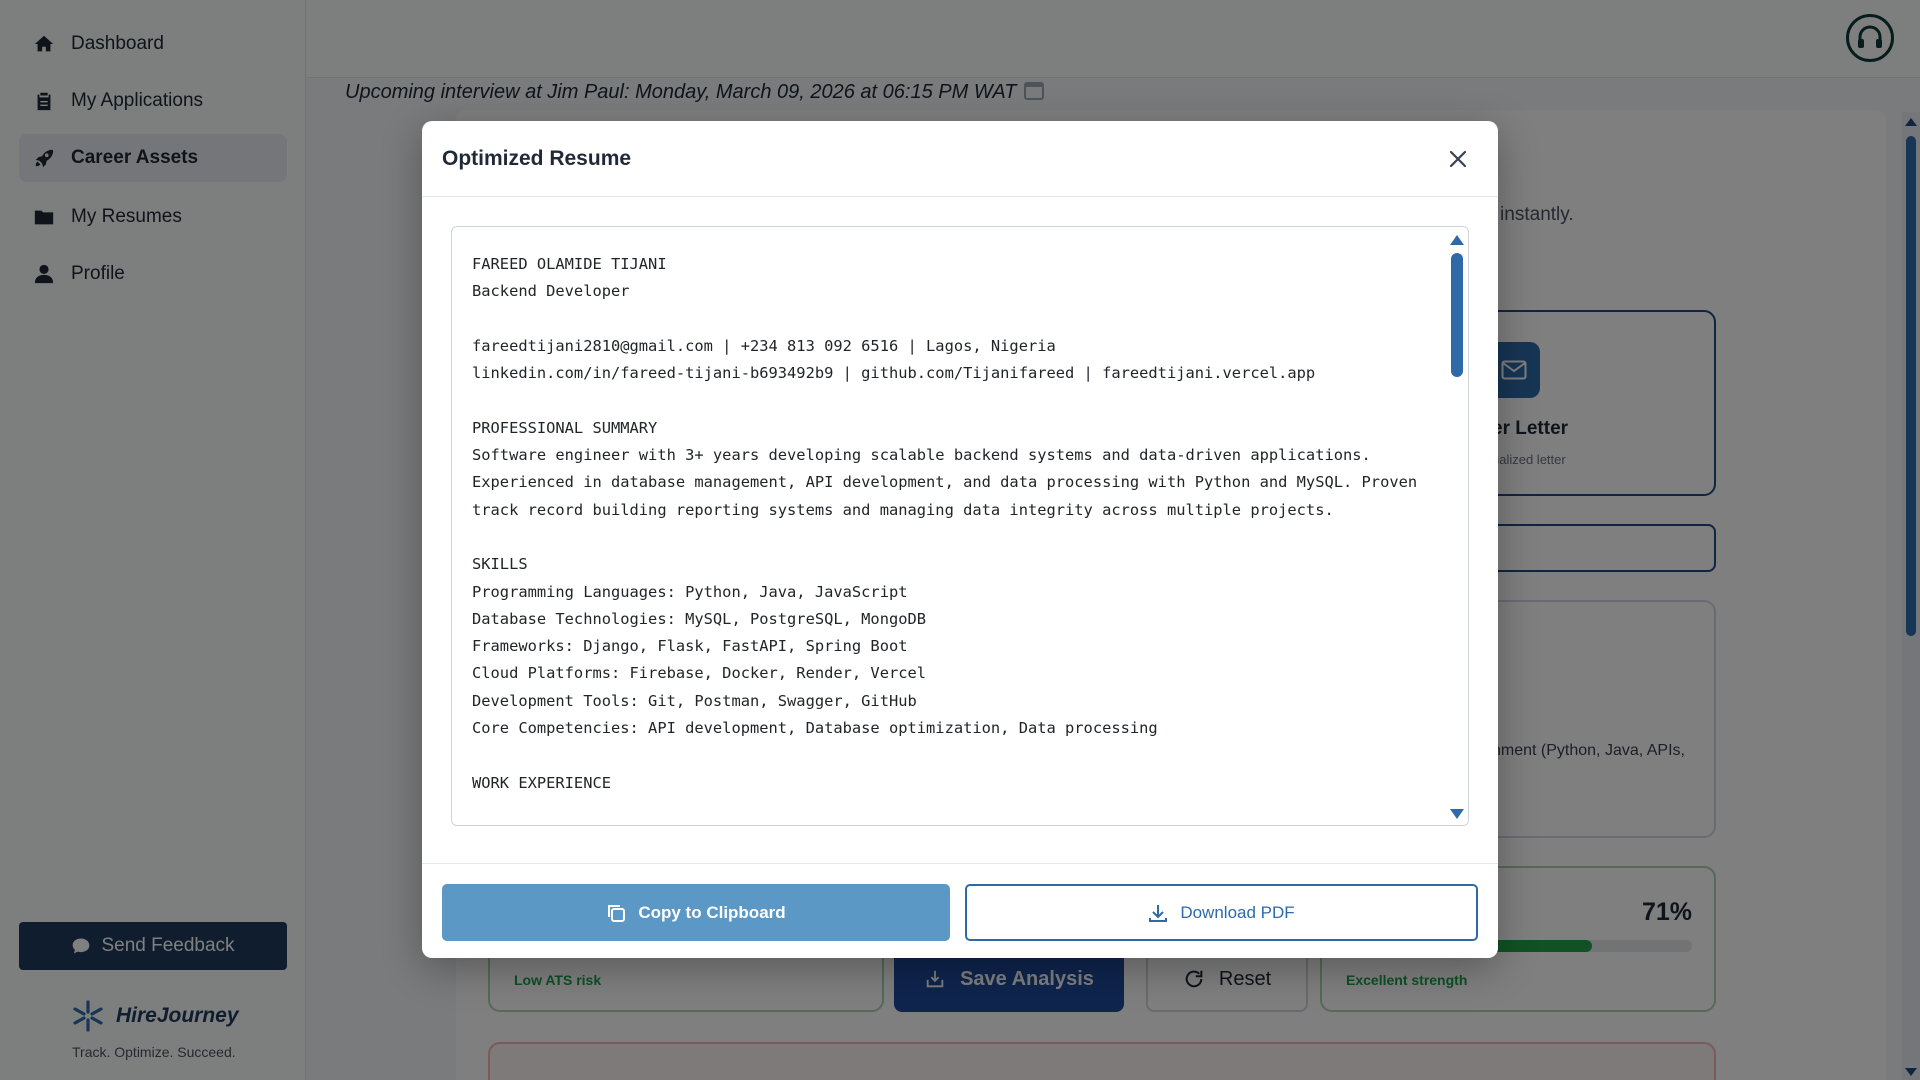 The image size is (1920, 1080). I want to click on resume-scrollbar, so click(1457, 526).